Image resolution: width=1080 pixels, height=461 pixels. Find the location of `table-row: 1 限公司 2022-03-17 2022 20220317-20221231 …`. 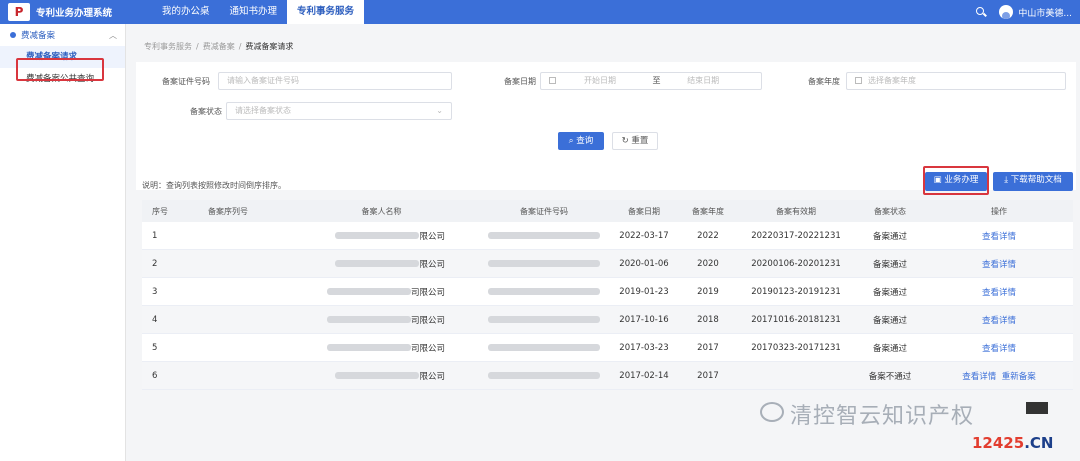

table-row: 1 限公司 2022-03-17 2022 20220317-20221231 … is located at coordinates (607, 236).